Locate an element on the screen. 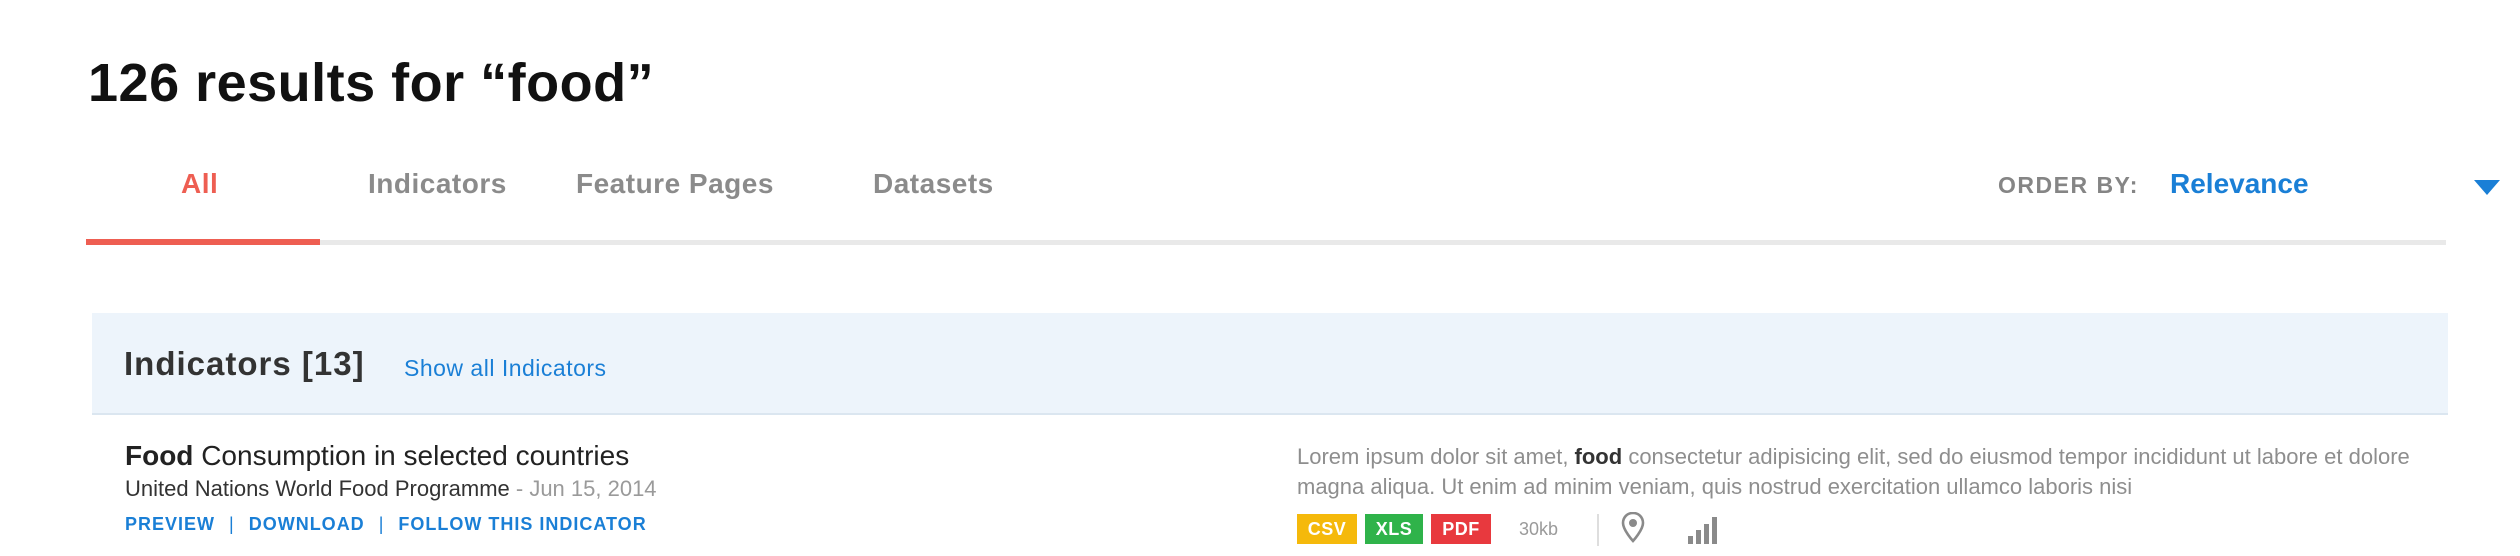  result-title: Food Consumption in selected countries is located at coordinates (377, 456).